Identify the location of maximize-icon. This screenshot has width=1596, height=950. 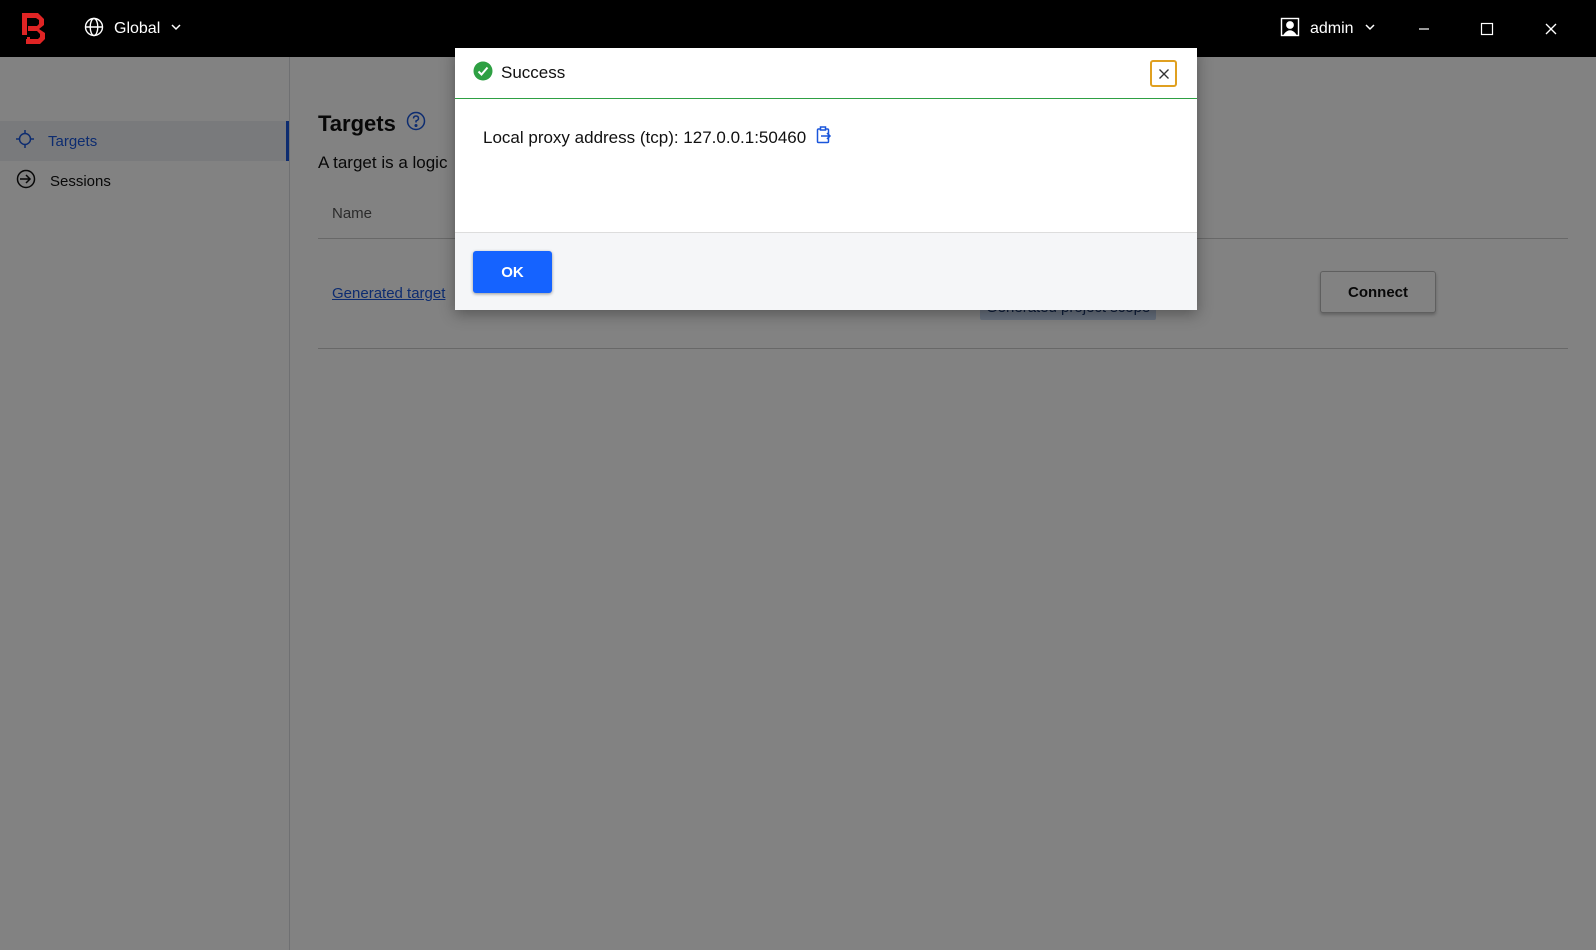
(1487, 29).